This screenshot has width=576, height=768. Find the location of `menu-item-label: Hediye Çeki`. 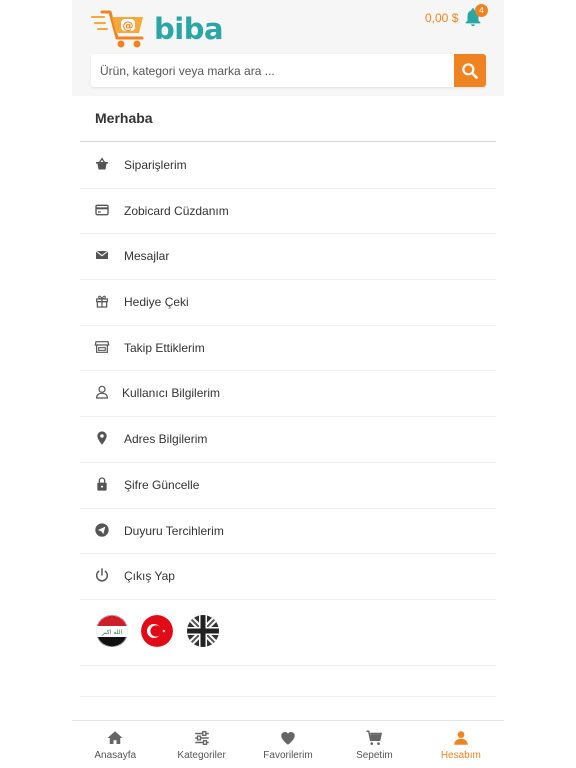

menu-item-label: Hediye Çeki is located at coordinates (156, 302).